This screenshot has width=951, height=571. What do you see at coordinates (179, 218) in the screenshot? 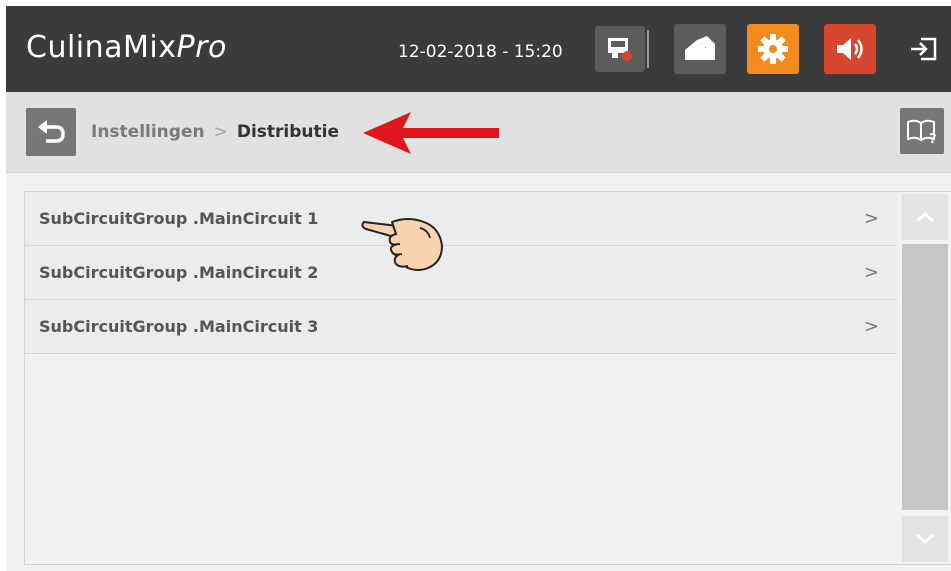
I see `list-item-label: SubCircuitGroup .MainCircuit 1` at bounding box center [179, 218].